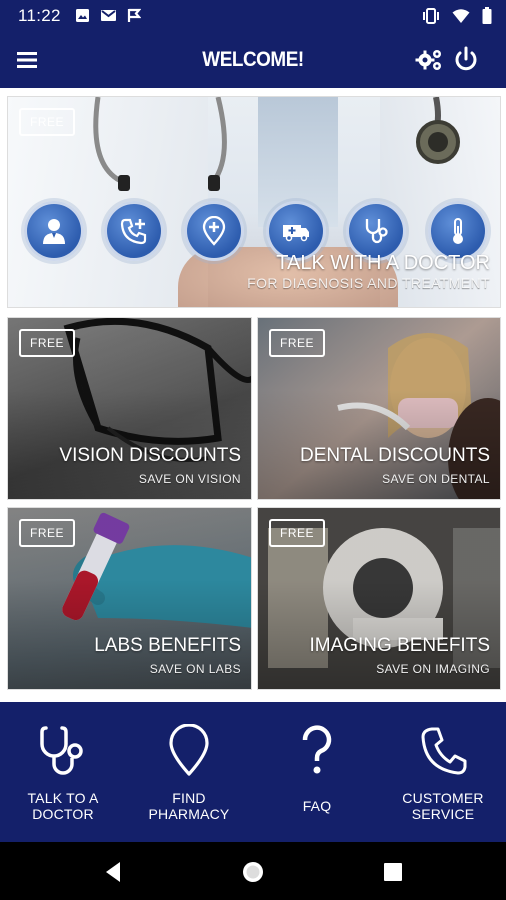  I want to click on gears-icon, so click(428, 60).